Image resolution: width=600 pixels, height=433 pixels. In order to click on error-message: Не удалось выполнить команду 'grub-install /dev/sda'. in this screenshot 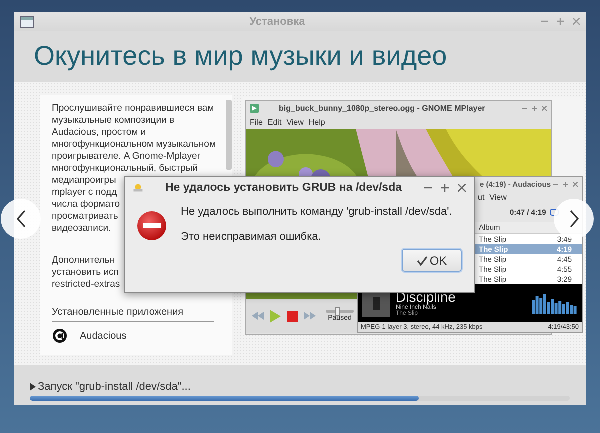, I will do `click(316, 212)`.